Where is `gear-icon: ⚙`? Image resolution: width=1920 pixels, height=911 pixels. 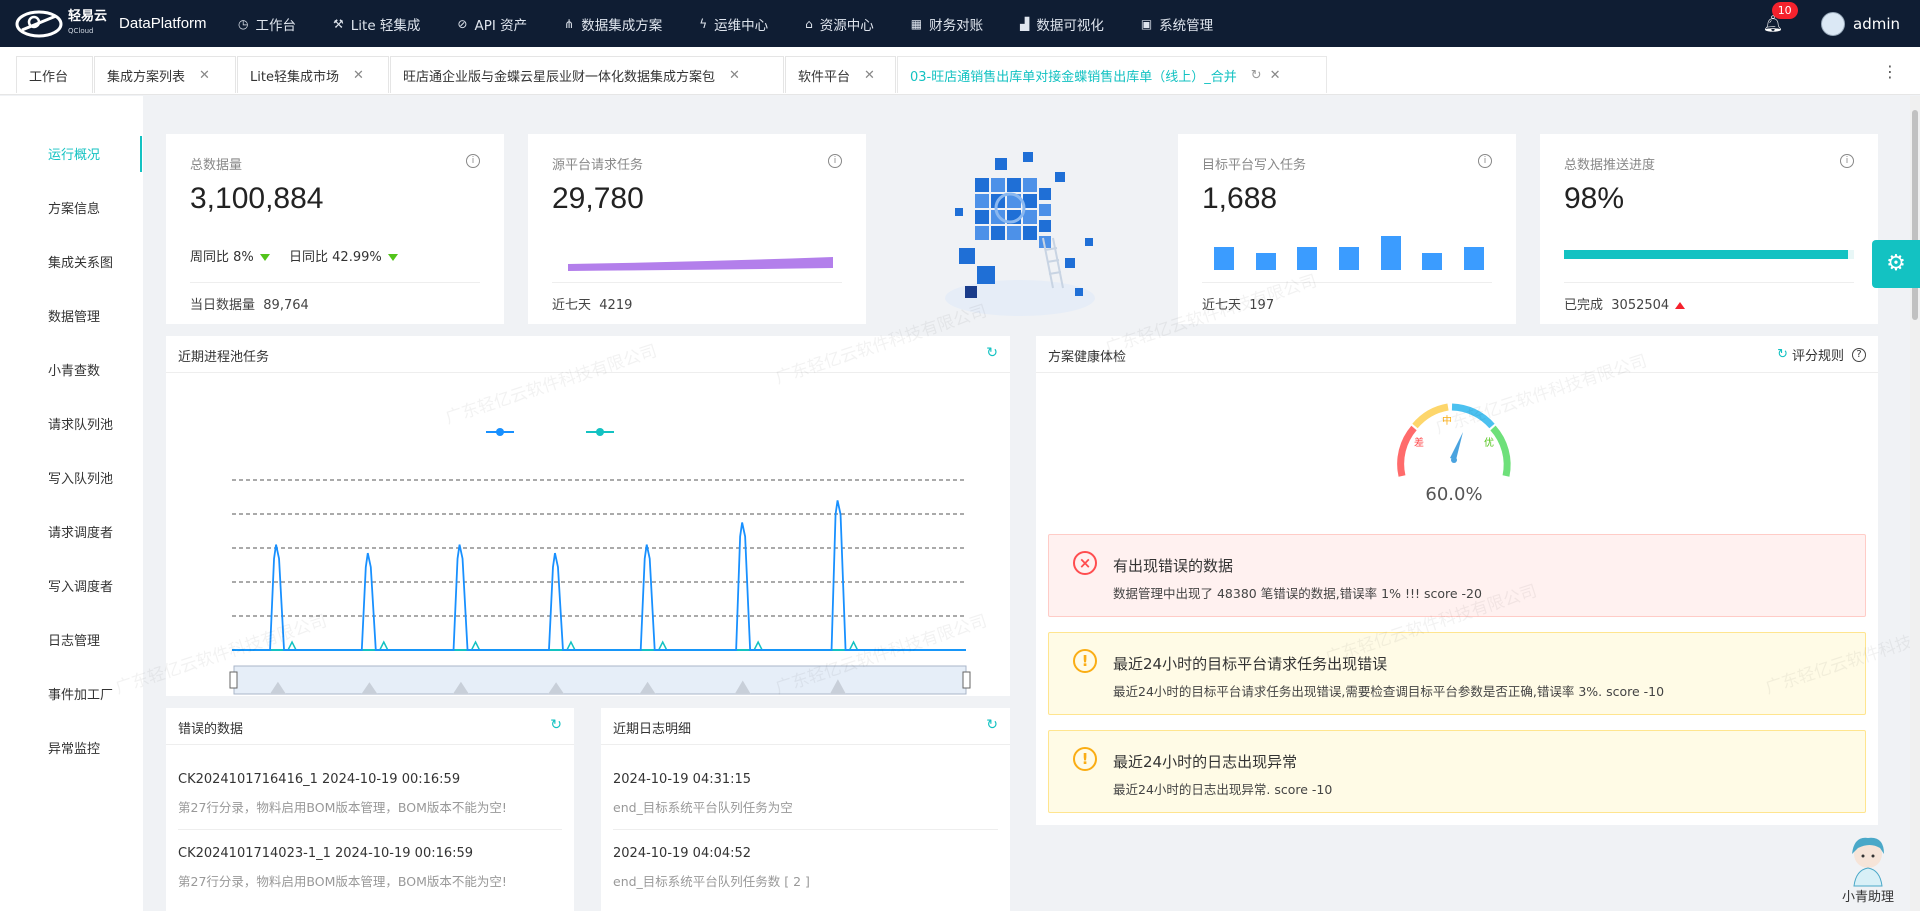 gear-icon: ⚙ is located at coordinates (1896, 263).